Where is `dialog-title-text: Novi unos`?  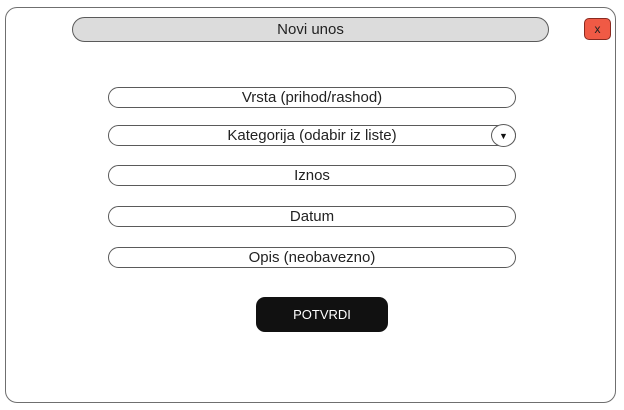
dialog-title-text: Novi unos is located at coordinates (310, 29).